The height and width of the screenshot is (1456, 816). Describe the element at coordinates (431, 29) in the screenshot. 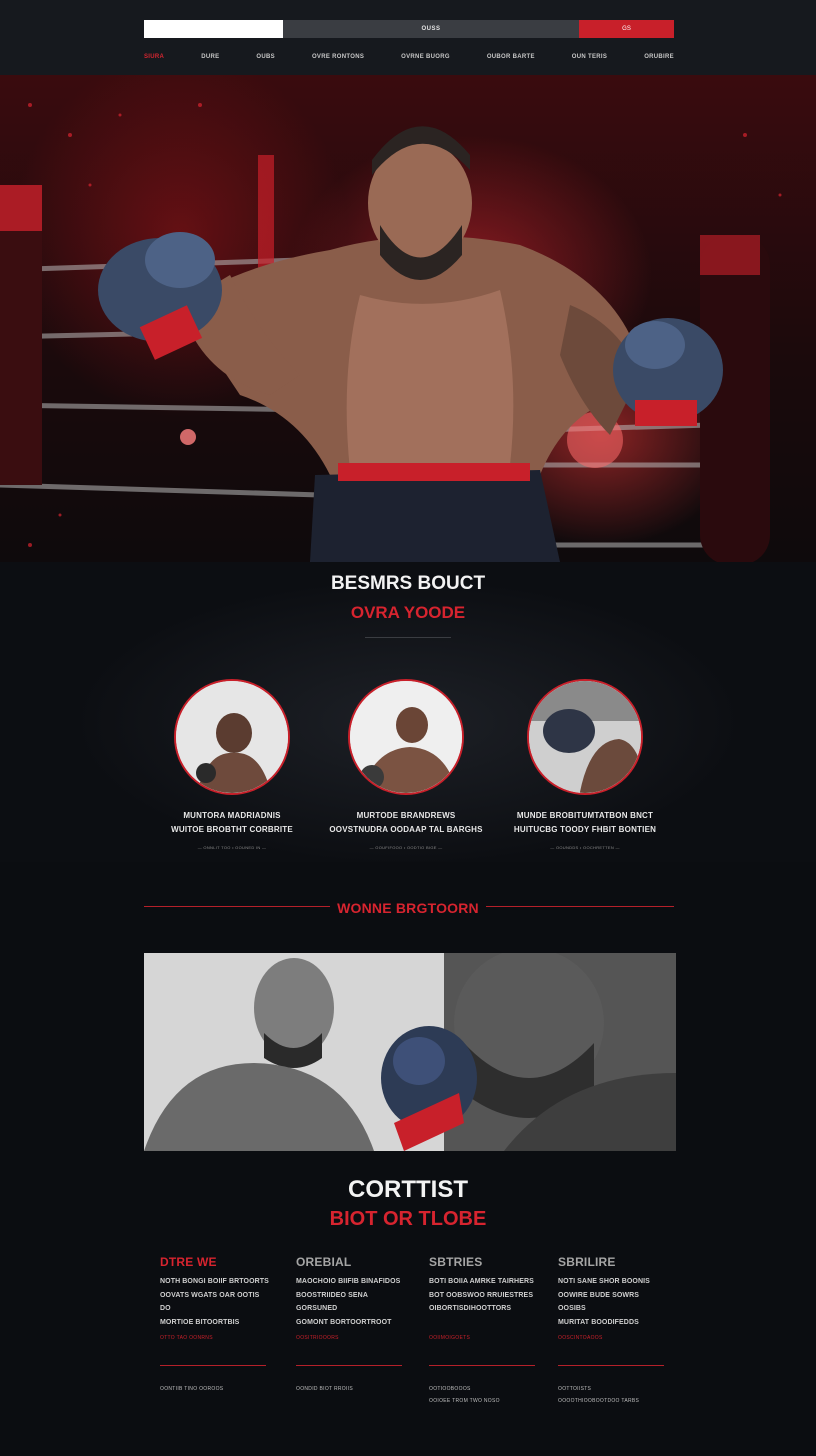

I see `search-category: OUSS` at that location.